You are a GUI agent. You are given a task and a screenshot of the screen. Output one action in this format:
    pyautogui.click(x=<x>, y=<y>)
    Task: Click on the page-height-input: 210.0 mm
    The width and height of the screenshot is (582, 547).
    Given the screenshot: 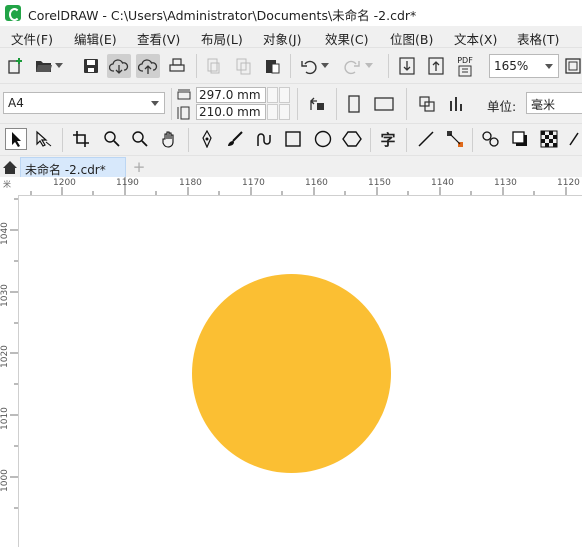 What is the action you would take?
    pyautogui.click(x=231, y=112)
    